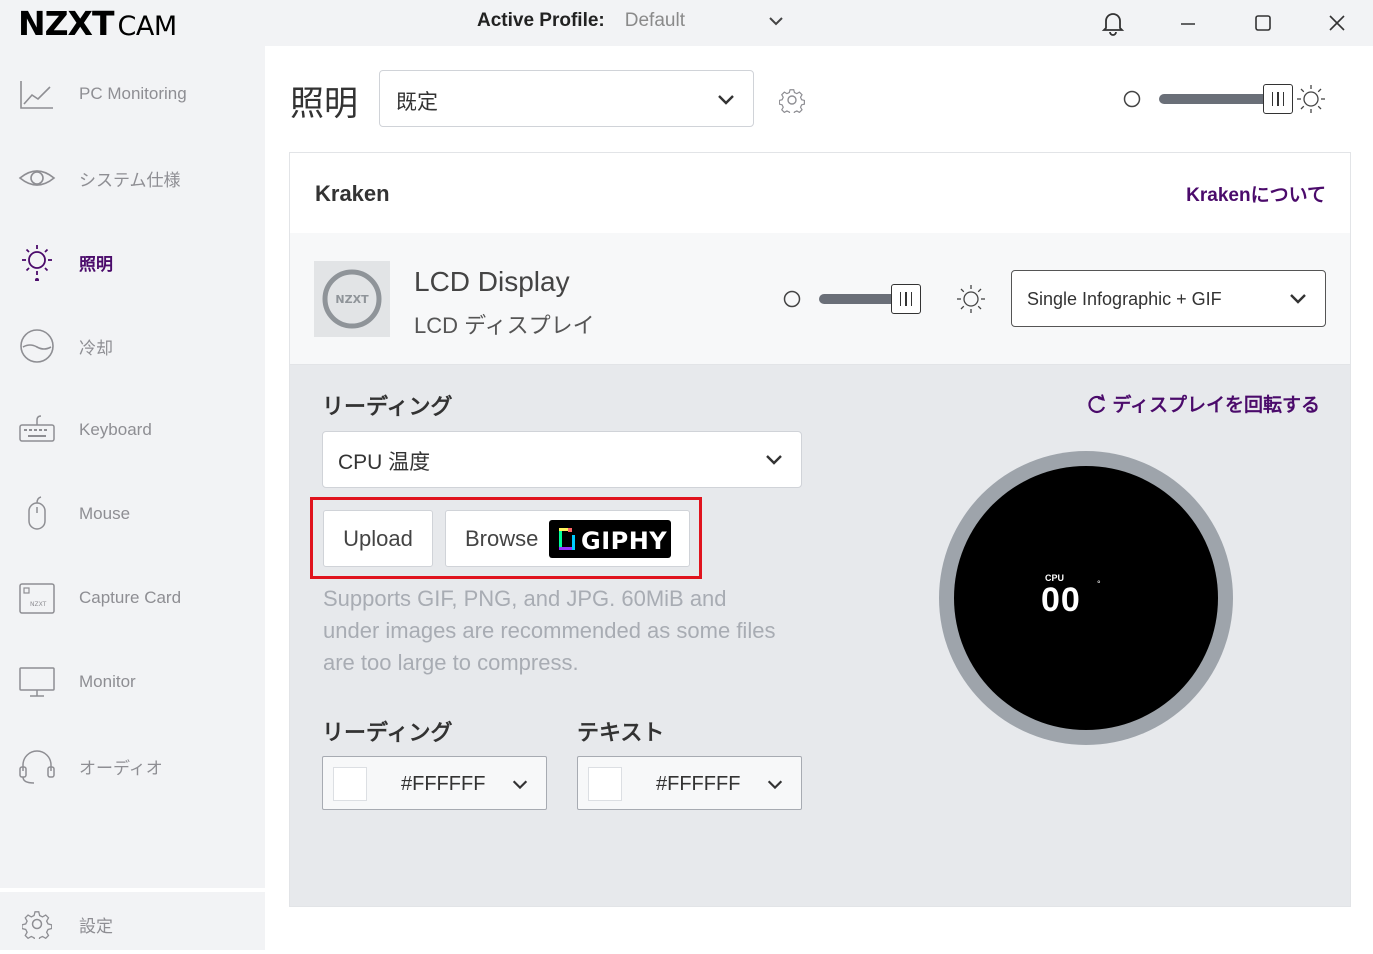 Image resolution: width=1373 pixels, height=954 pixels. I want to click on sidebar-item-pc-monitoring: PC Monitoring, so click(132, 94).